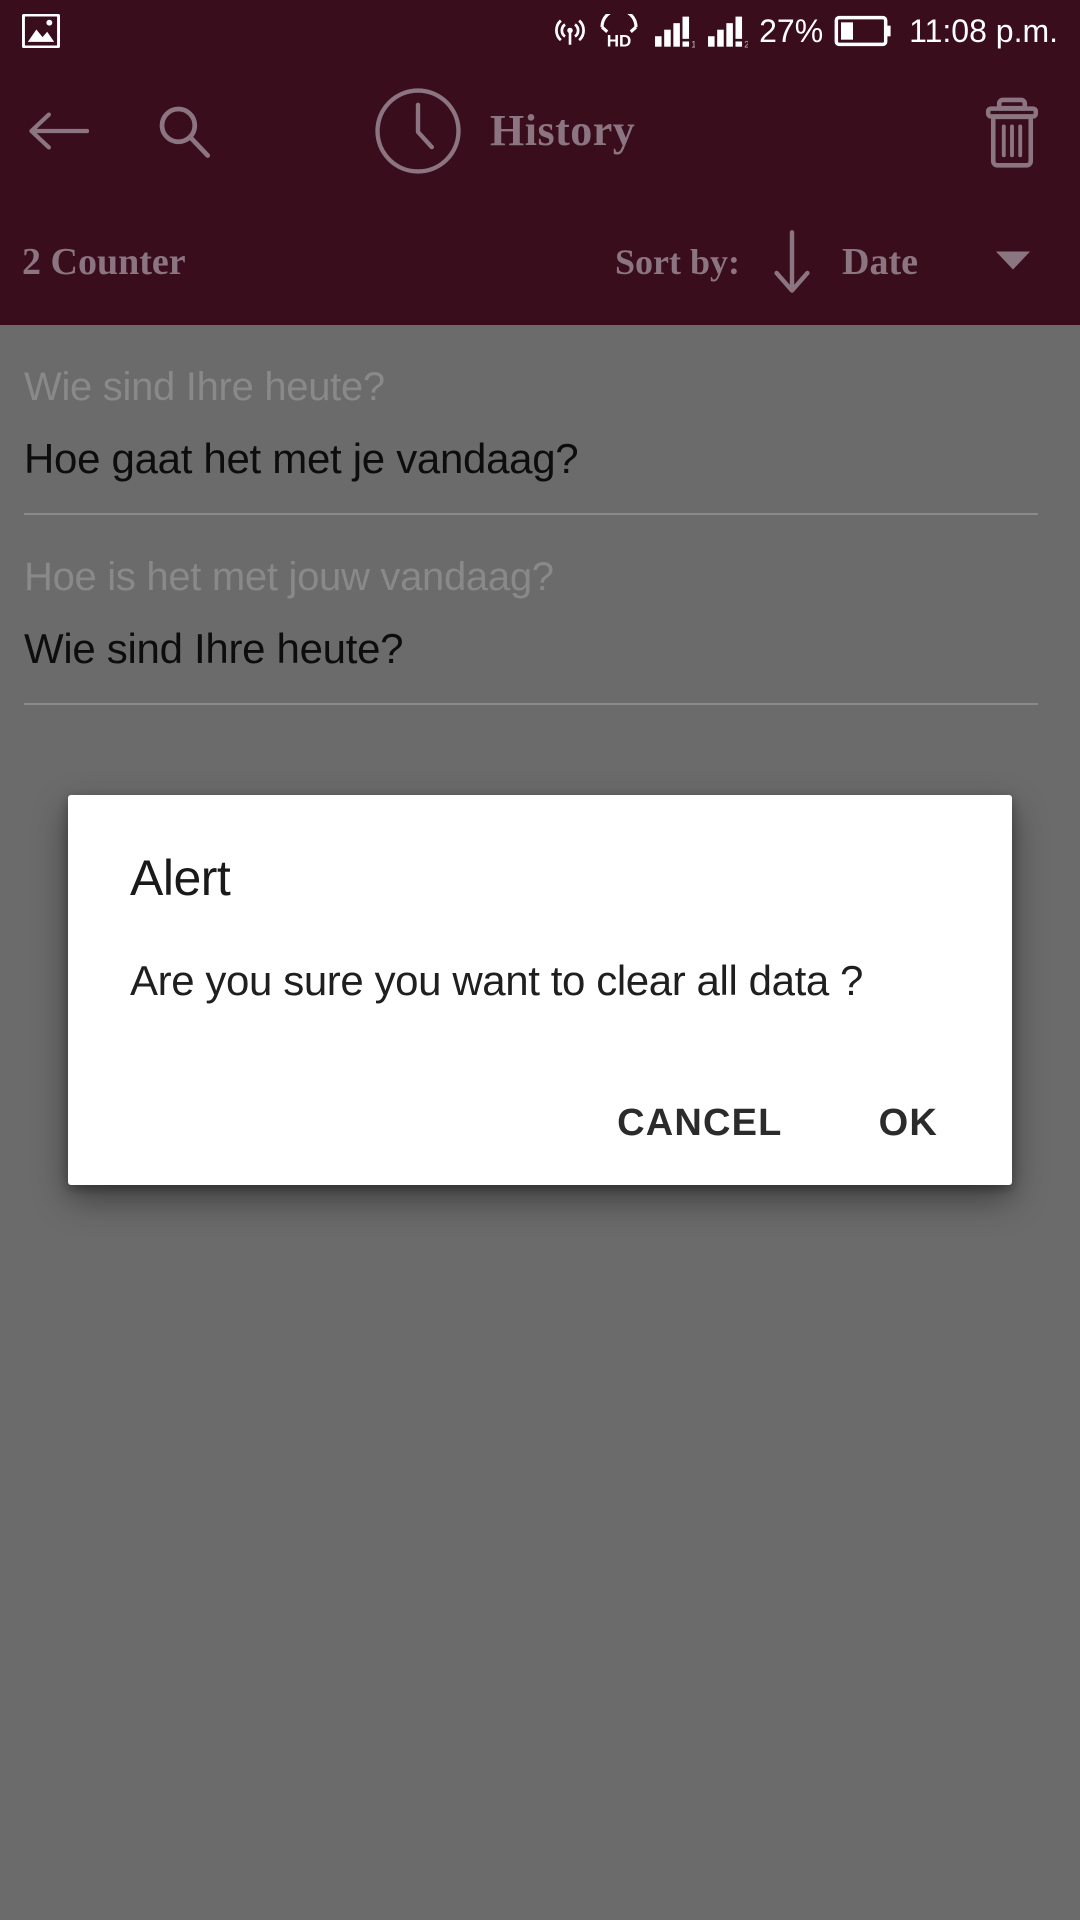 The height and width of the screenshot is (1920, 1080). Describe the element at coordinates (180, 878) in the screenshot. I see `dialog-title: Alert` at that location.